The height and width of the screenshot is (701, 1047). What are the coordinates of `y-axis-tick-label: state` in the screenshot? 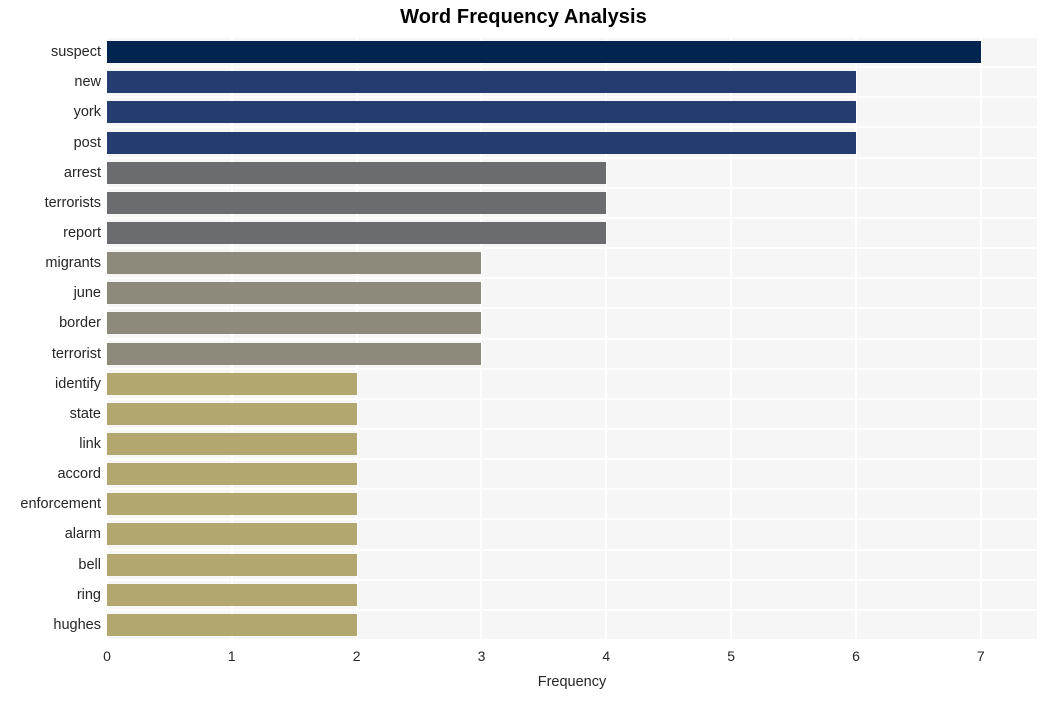 It's located at (85, 413).